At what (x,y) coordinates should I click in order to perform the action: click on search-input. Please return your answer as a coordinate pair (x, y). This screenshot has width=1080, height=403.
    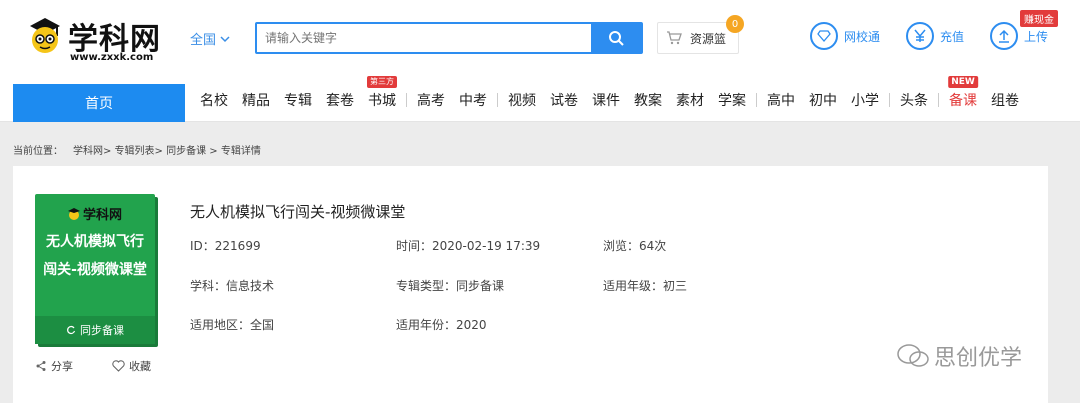
    Looking at the image, I should click on (425, 38).